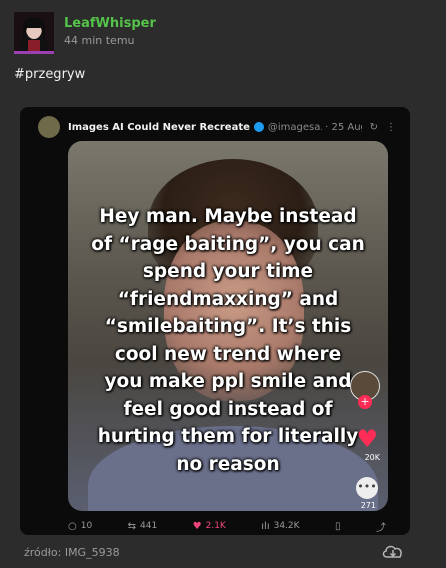  What do you see at coordinates (228, 354) in the screenshot?
I see `overlay-line: cool new trend where` at bounding box center [228, 354].